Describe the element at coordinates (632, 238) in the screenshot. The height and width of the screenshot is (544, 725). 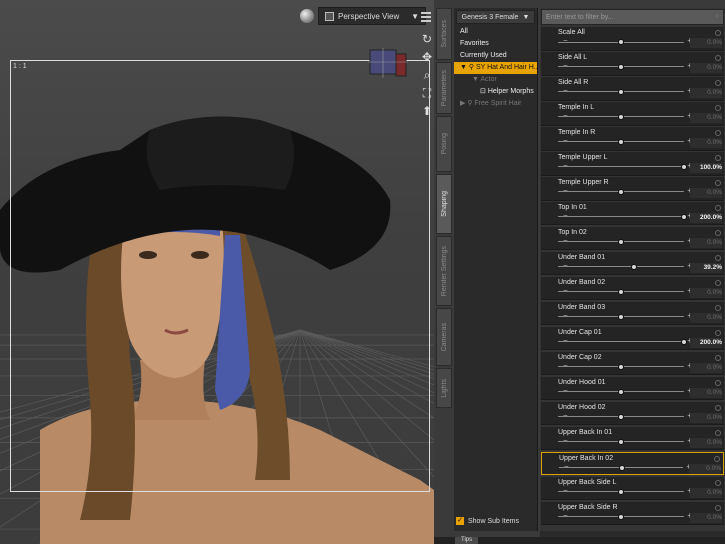
I see `property-slider: Top In 02−+0.0%` at that location.